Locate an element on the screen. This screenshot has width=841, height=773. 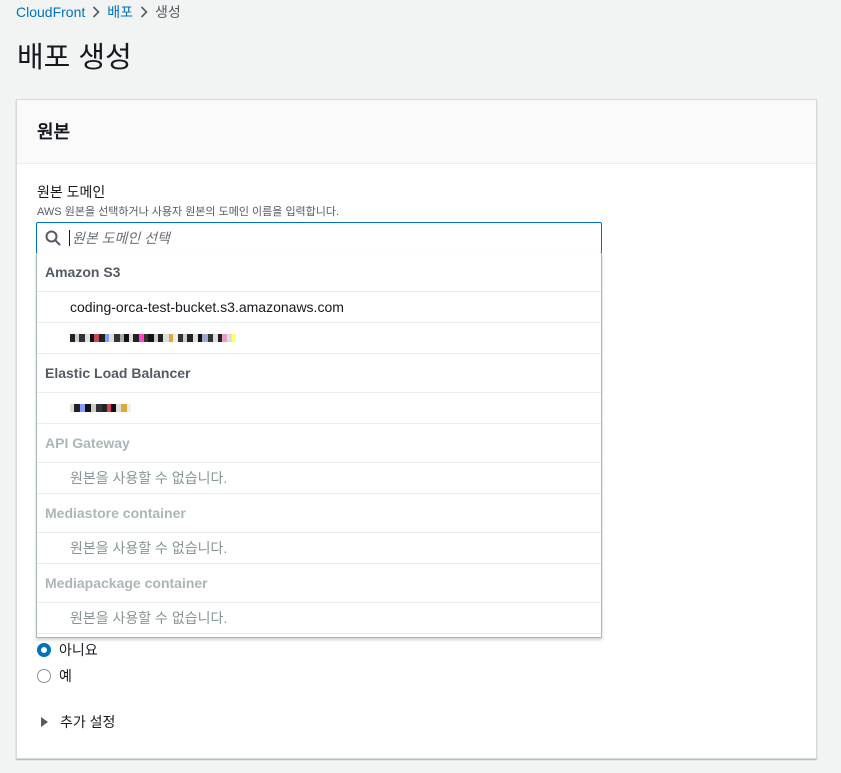
radio-no-label: 아니요 is located at coordinates (78, 650).